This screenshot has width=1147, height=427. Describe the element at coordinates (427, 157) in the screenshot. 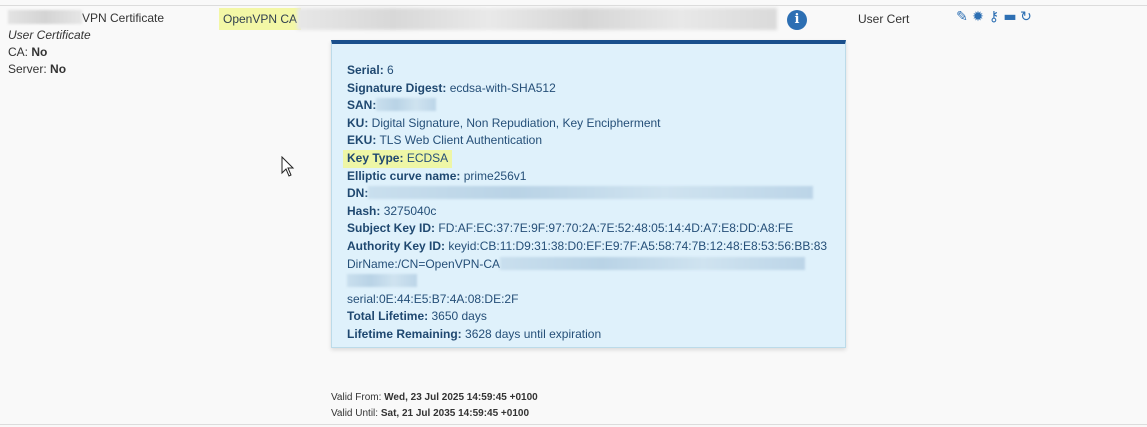

I see `keytype-value: ECDSA` at that location.